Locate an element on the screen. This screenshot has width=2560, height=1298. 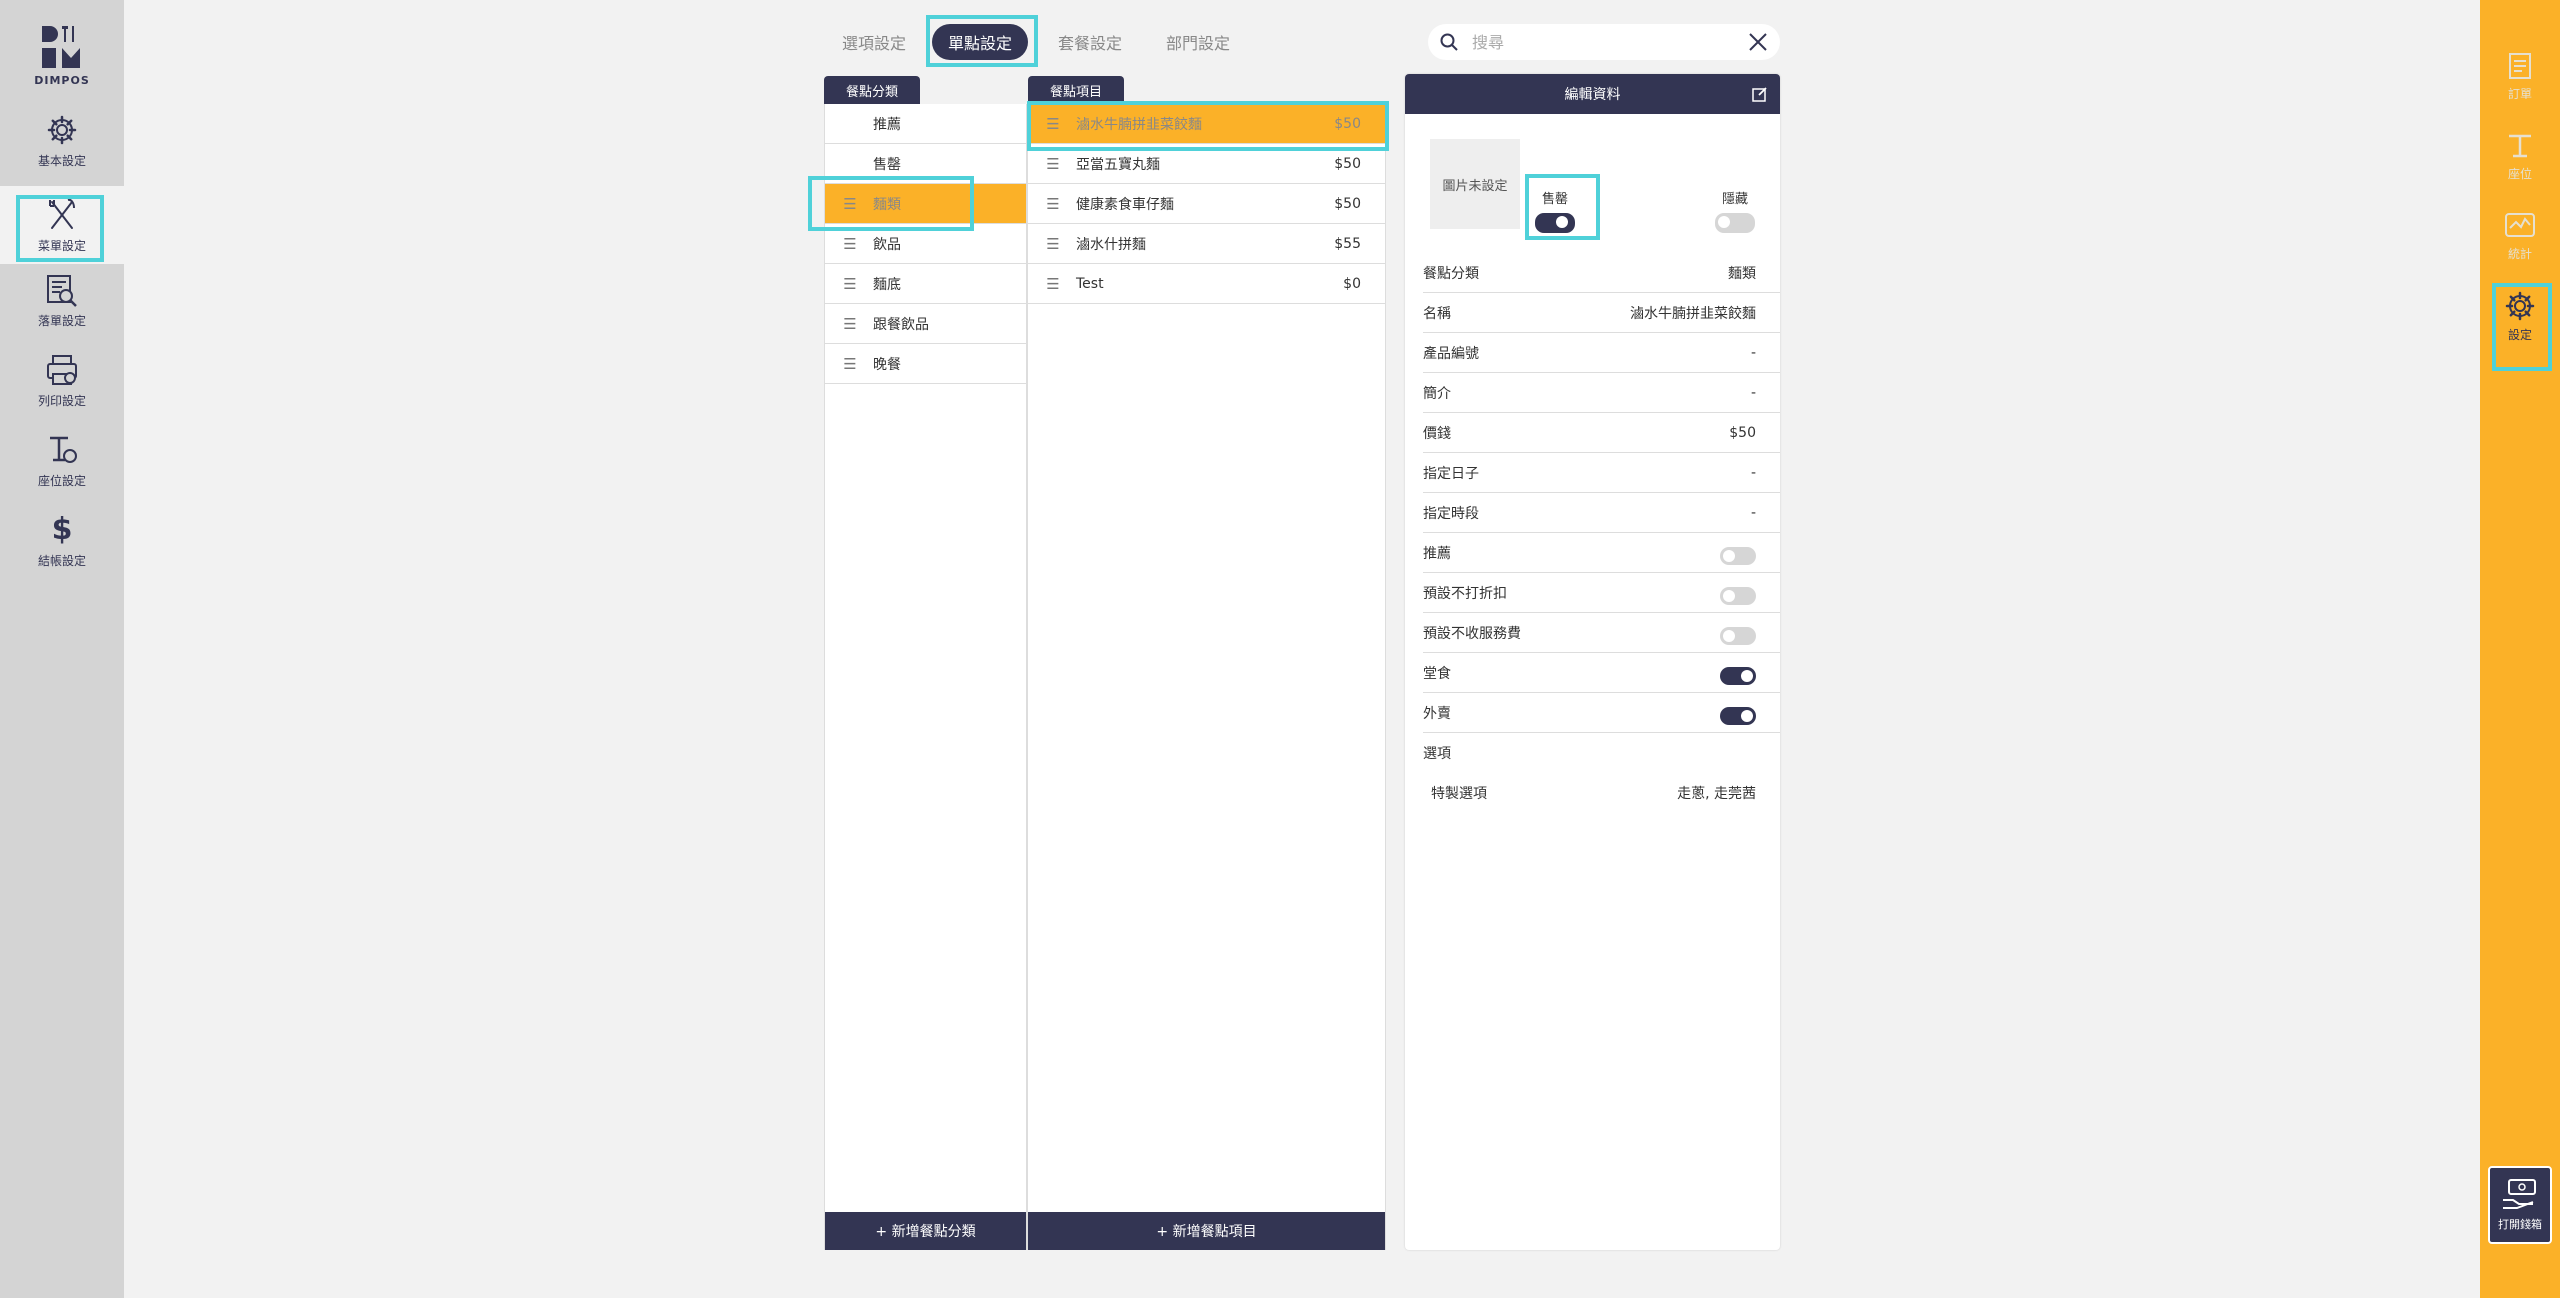
category-row-noodle-base: ☰ 麵底 is located at coordinates (925, 284).